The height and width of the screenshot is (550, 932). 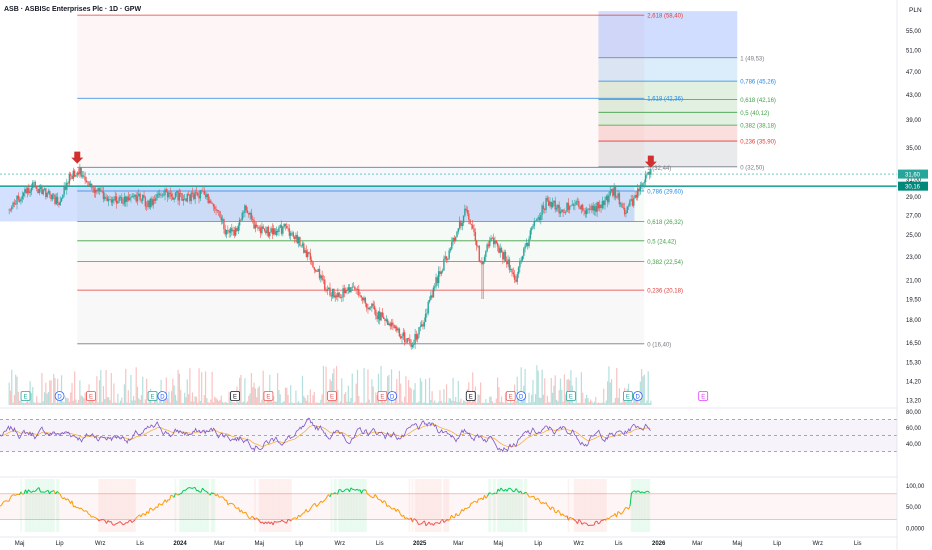 What do you see at coordinates (521, 397) in the screenshot?
I see `event-marker-label: D` at bounding box center [521, 397].